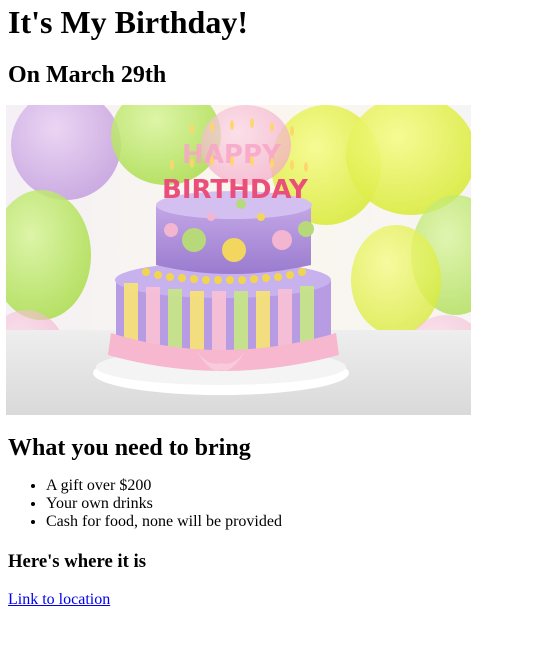 The width and height of the screenshot is (541, 653). What do you see at coordinates (235, 190) in the screenshot?
I see `candle-text-birthday: BIRTHDAY` at bounding box center [235, 190].